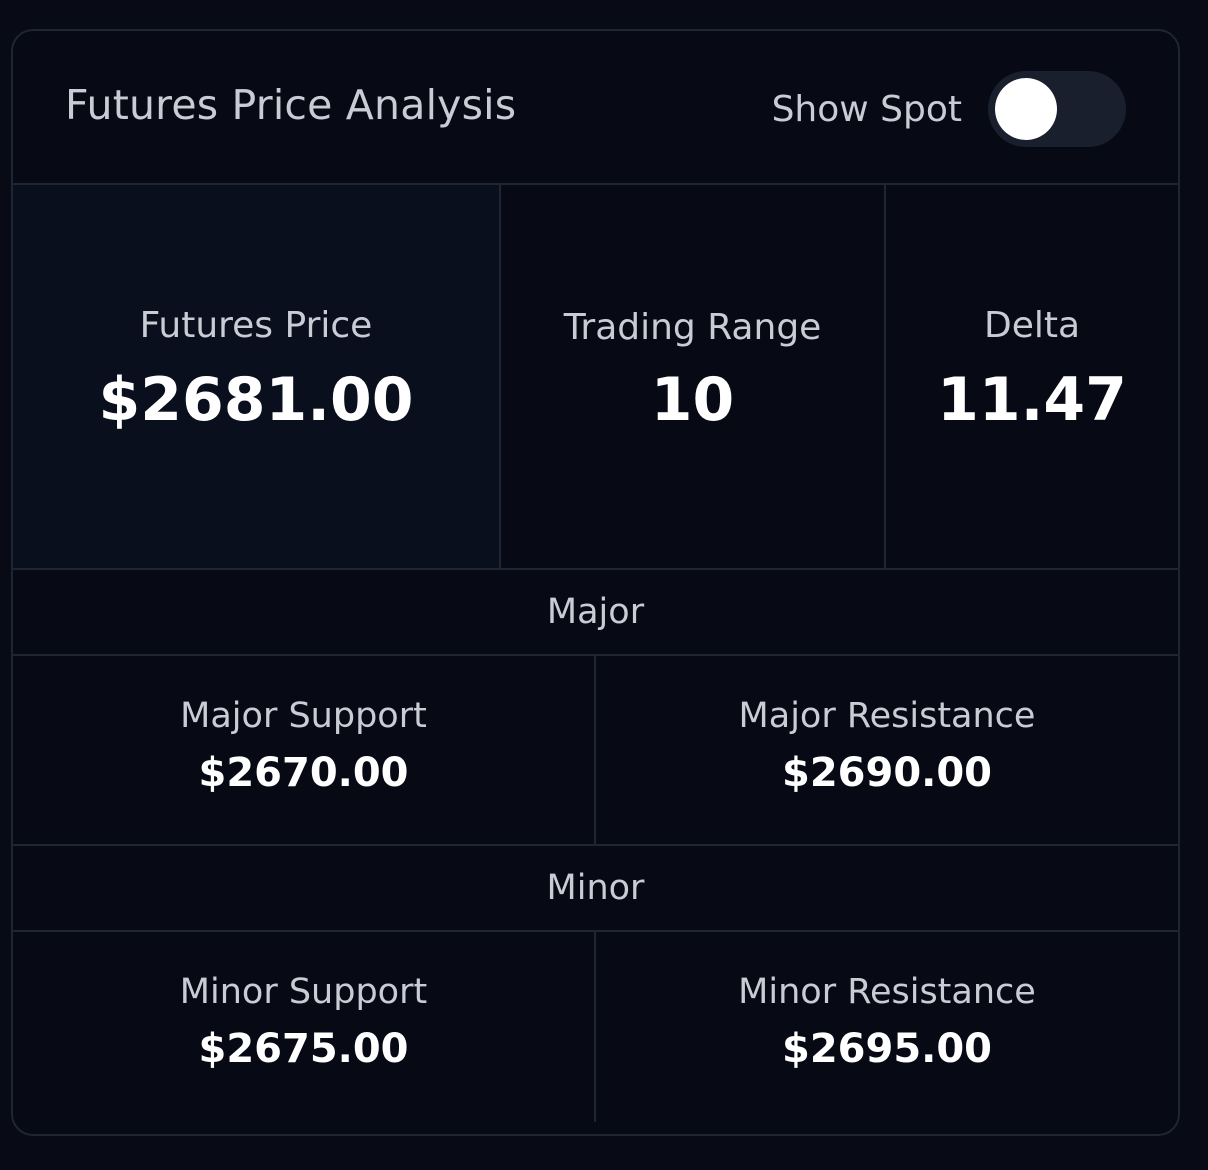  I want to click on card-title: Futures Price Analysis, so click(291, 105).